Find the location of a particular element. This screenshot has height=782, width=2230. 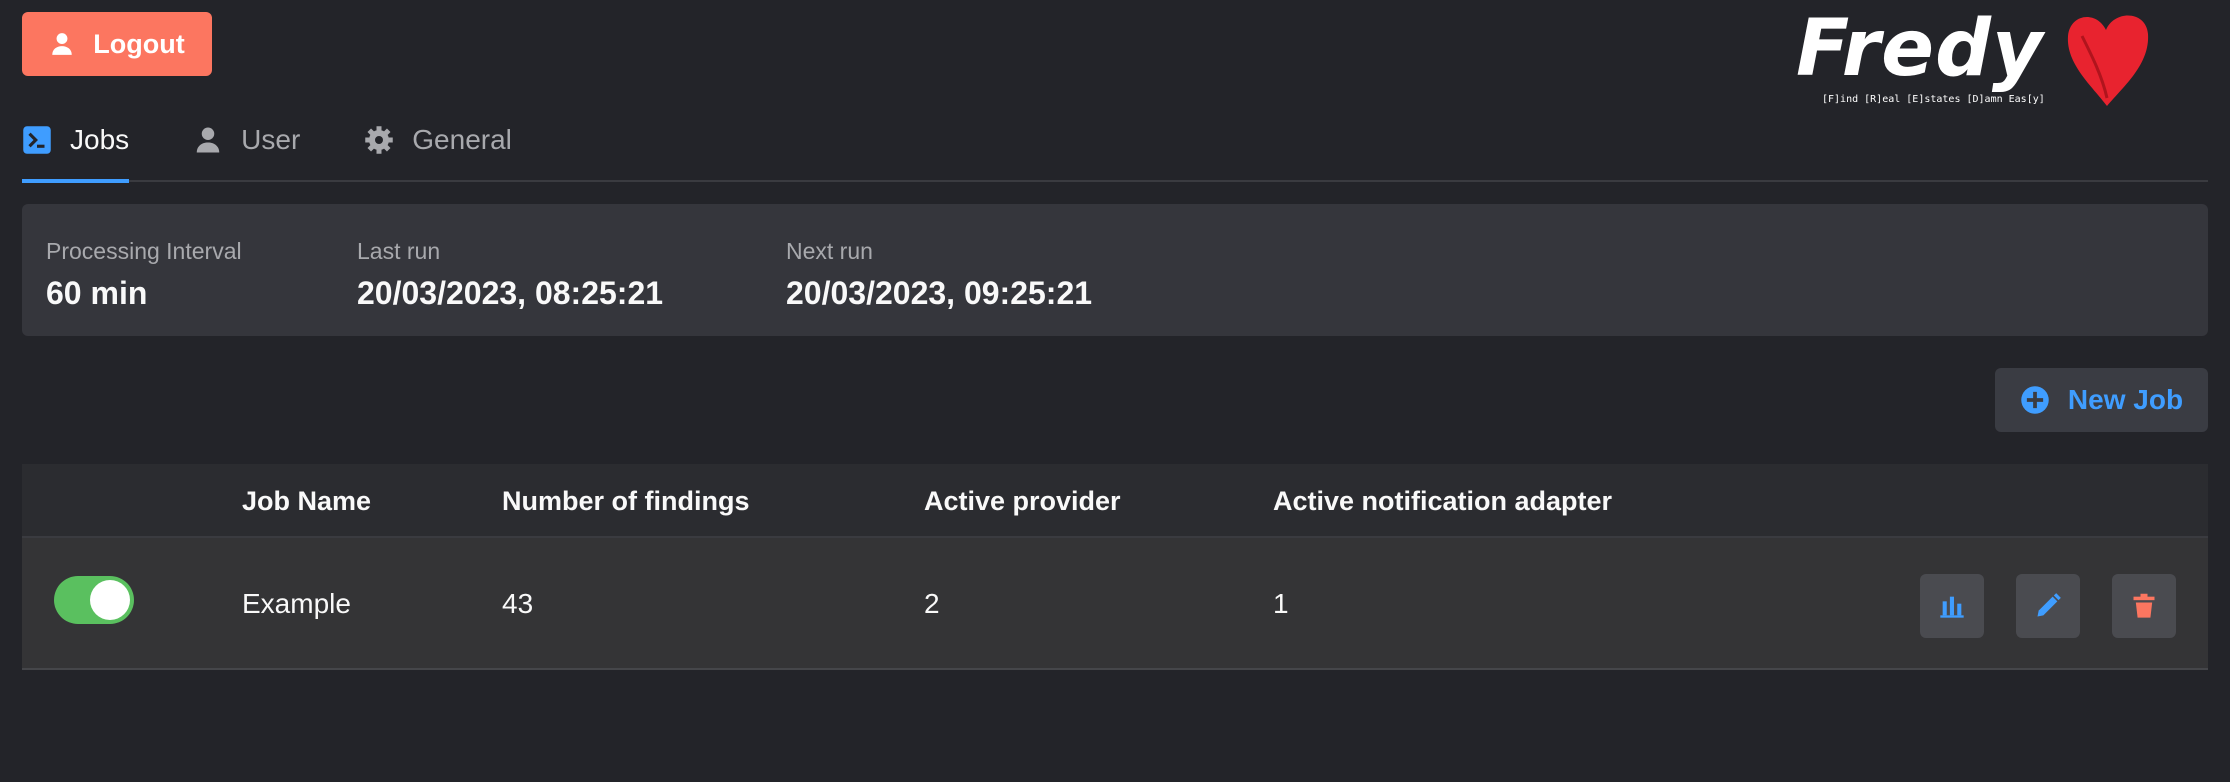

toggle-knob is located at coordinates (110, 600).